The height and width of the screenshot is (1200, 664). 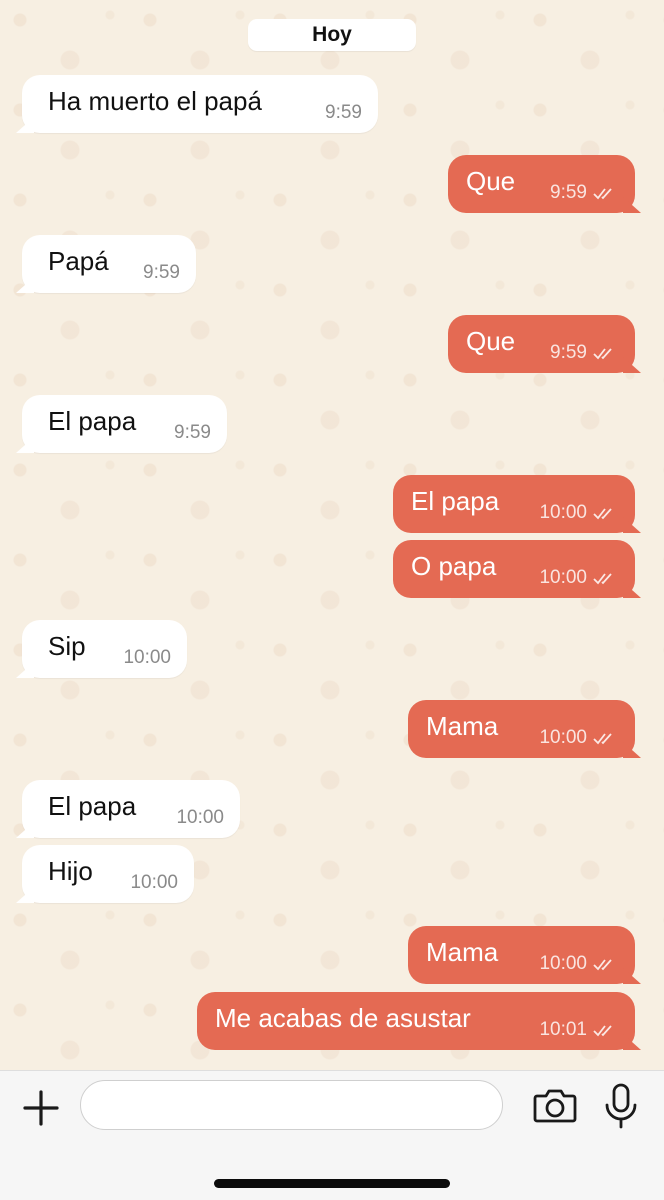 What do you see at coordinates (343, 1018) in the screenshot?
I see `message-text: Me acabas de asustar` at bounding box center [343, 1018].